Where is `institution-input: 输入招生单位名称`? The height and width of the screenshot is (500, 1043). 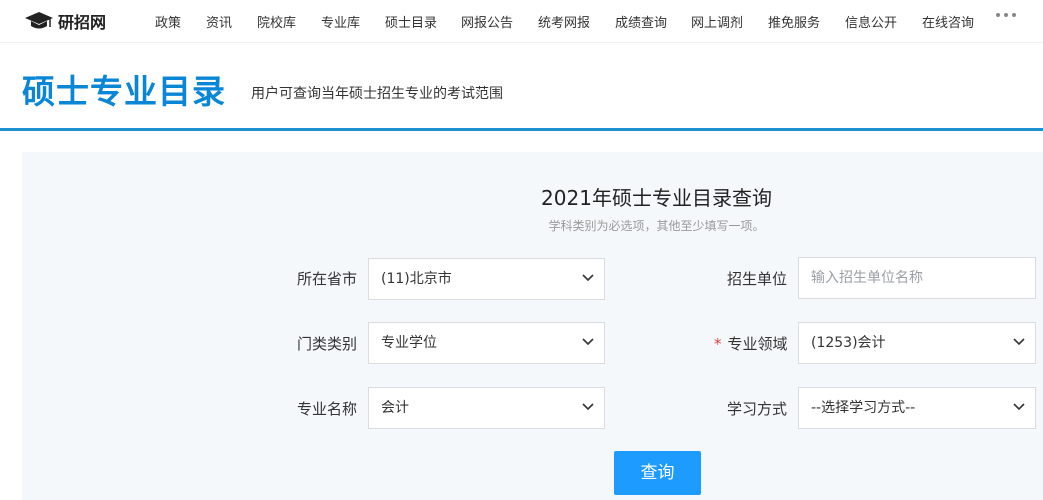 institution-input: 输入招生单位名称 is located at coordinates (917, 278).